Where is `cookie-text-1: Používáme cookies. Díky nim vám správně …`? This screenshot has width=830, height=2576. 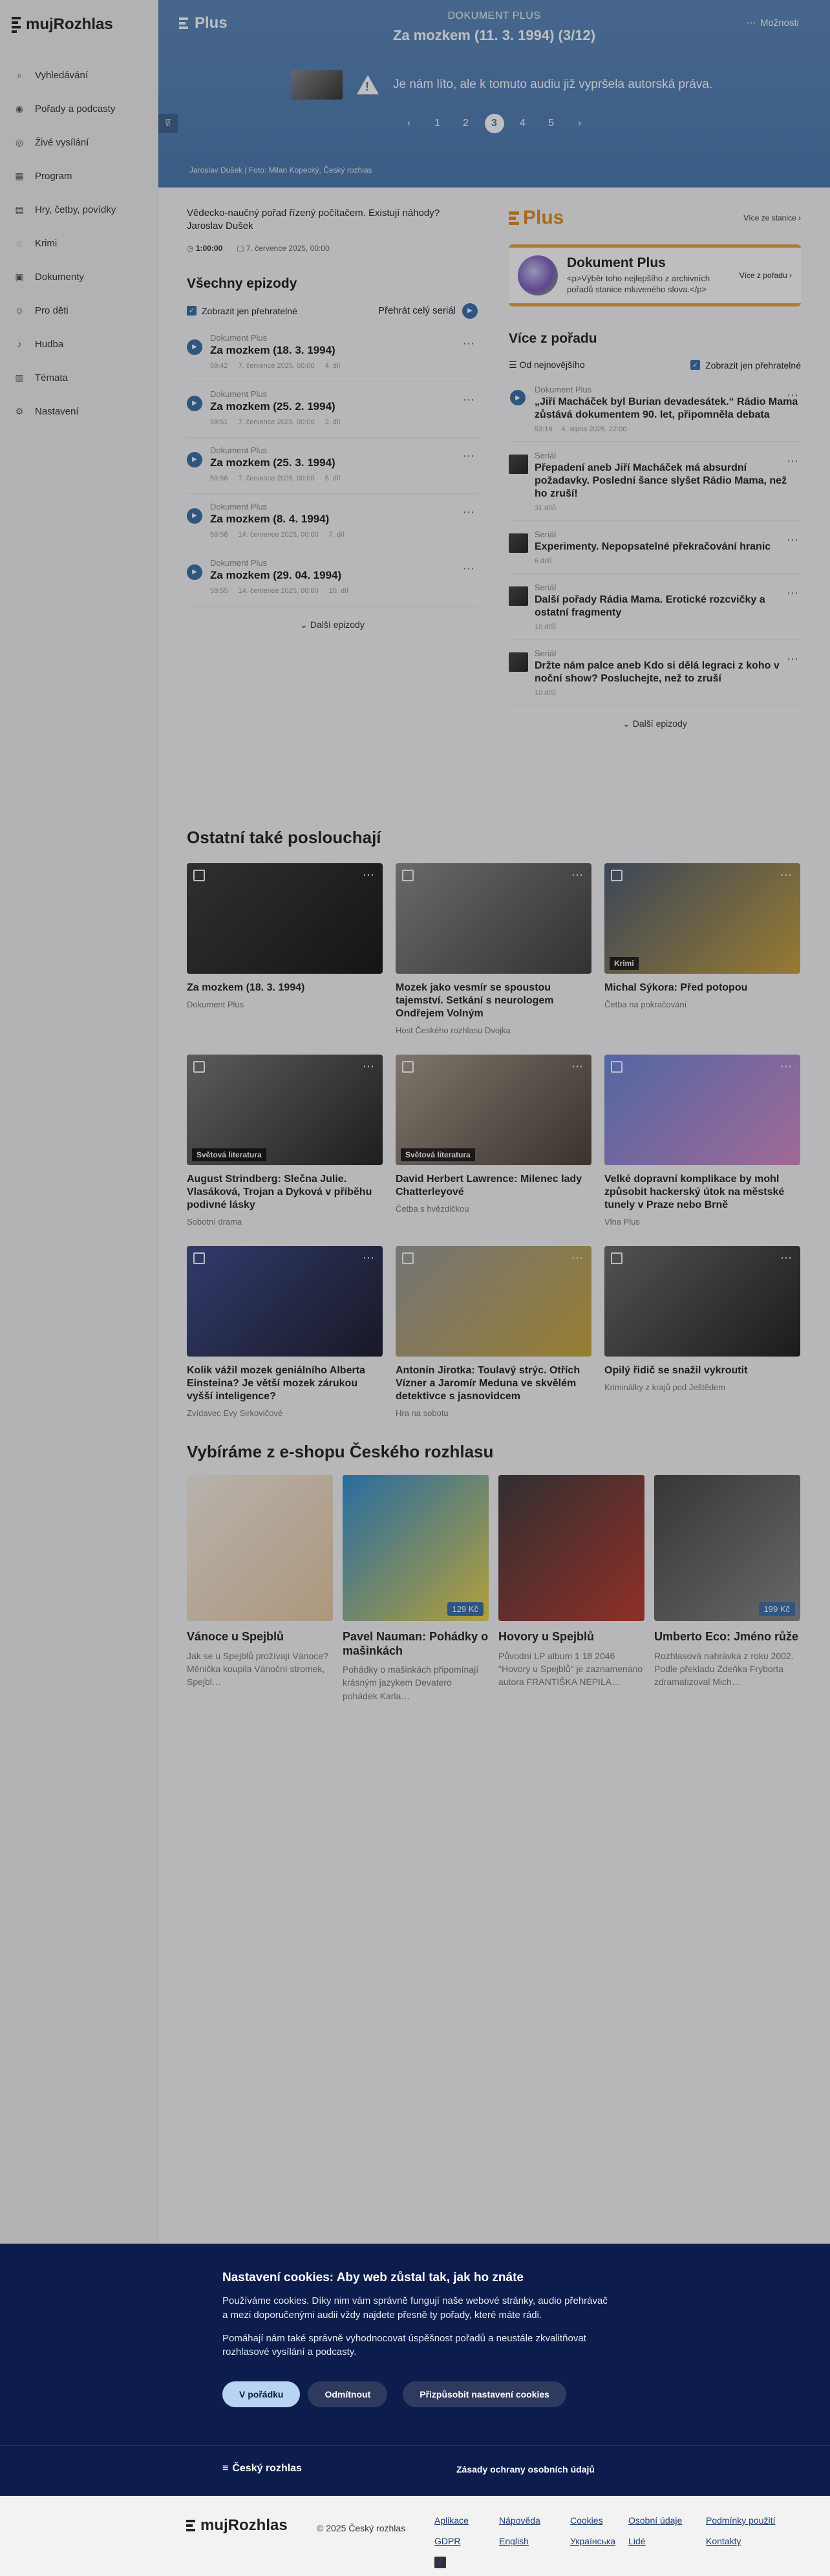
cookie-text-1: Používáme cookies. Díky nim vám správně … is located at coordinates (415, 2308).